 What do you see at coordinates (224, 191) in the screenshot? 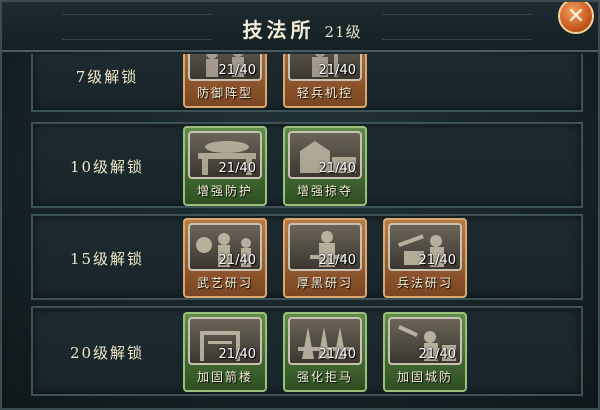
I see `tech-name: 增强防护` at bounding box center [224, 191].